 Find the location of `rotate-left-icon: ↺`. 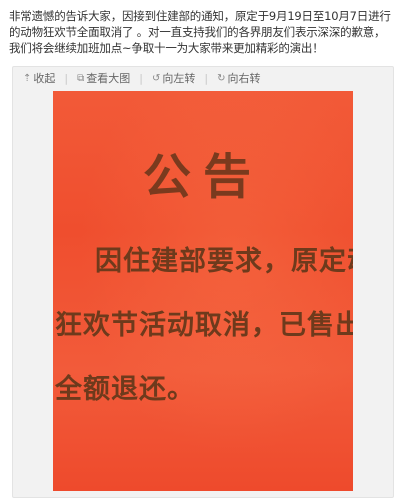

rotate-left-icon: ↺ is located at coordinates (156, 78).